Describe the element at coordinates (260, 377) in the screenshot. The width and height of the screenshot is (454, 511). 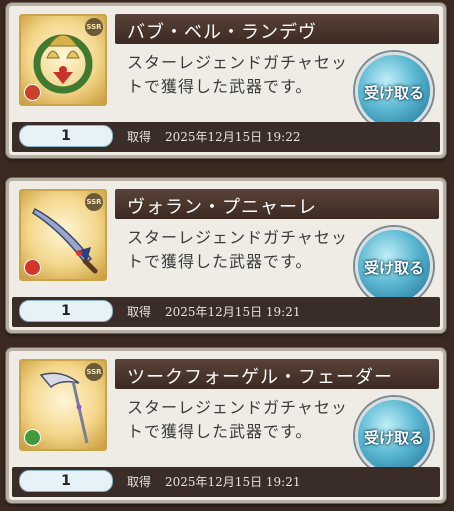
I see `item-name: ツークフォーゲル・フェーダー` at that location.